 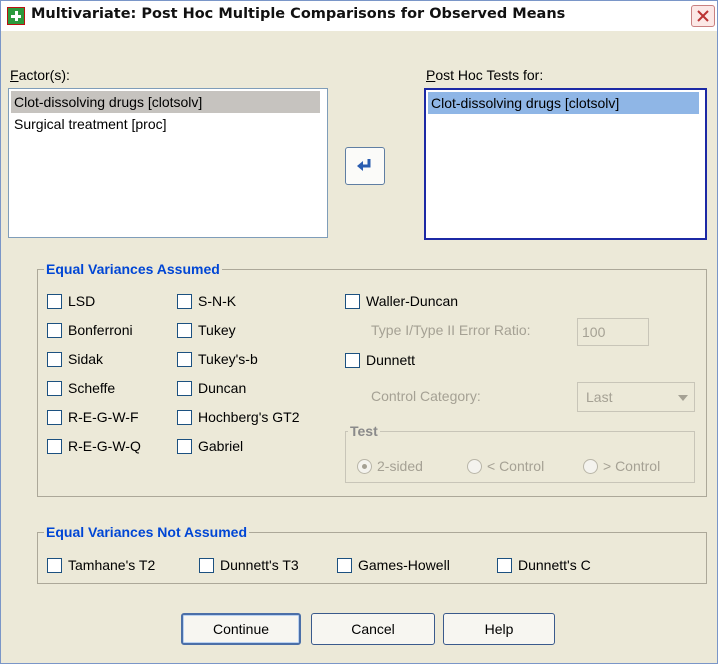 What do you see at coordinates (451, 330) in the screenshot?
I see `error-ratio-label: Type I/Type II Error Ratio:` at bounding box center [451, 330].